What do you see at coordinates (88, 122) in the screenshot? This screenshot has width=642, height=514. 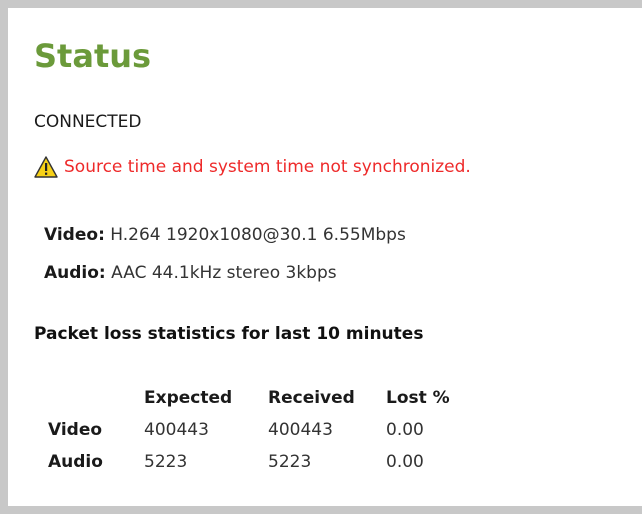 I see `connection-state: CONNECTED` at bounding box center [88, 122].